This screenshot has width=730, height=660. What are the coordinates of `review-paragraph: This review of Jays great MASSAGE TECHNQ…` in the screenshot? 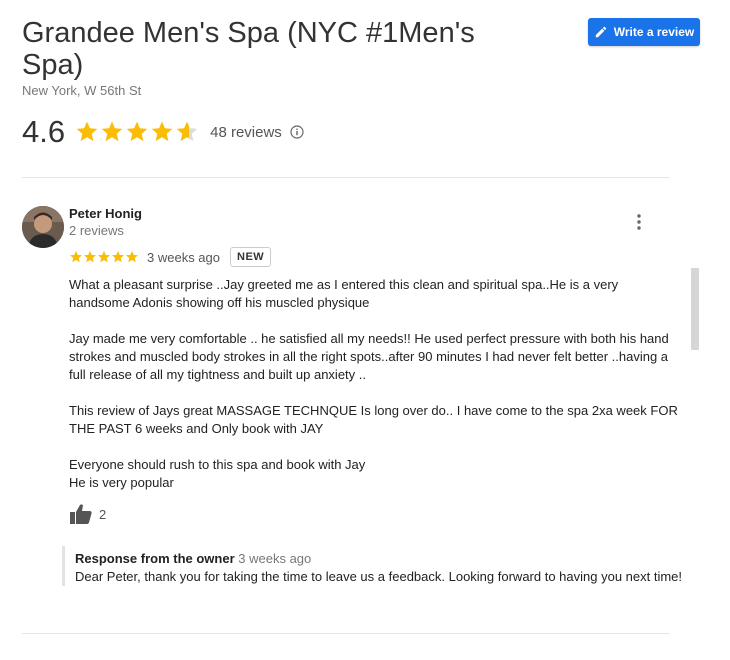 It's located at (373, 419).